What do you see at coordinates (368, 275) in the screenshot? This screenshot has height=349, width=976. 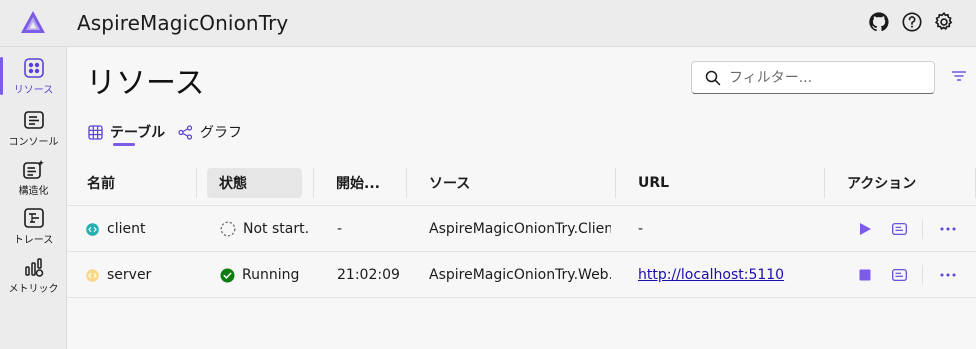 I see `start-time-cell: 21:02:09` at bounding box center [368, 275].